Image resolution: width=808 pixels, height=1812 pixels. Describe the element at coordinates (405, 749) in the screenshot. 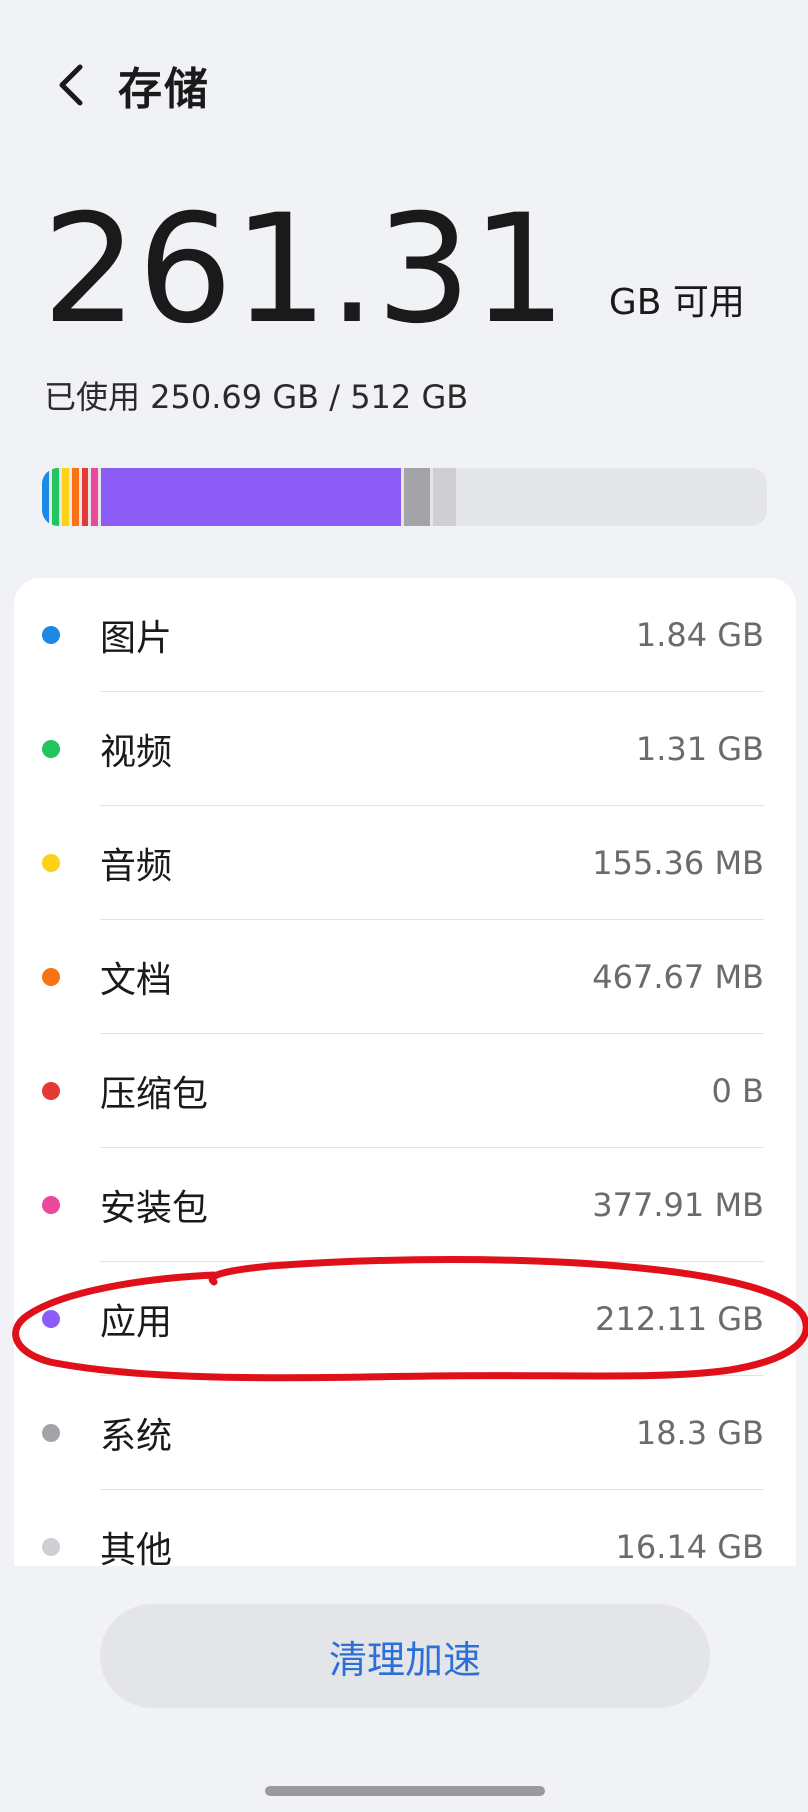

I see `list-item: 视频 1.31 GB` at that location.